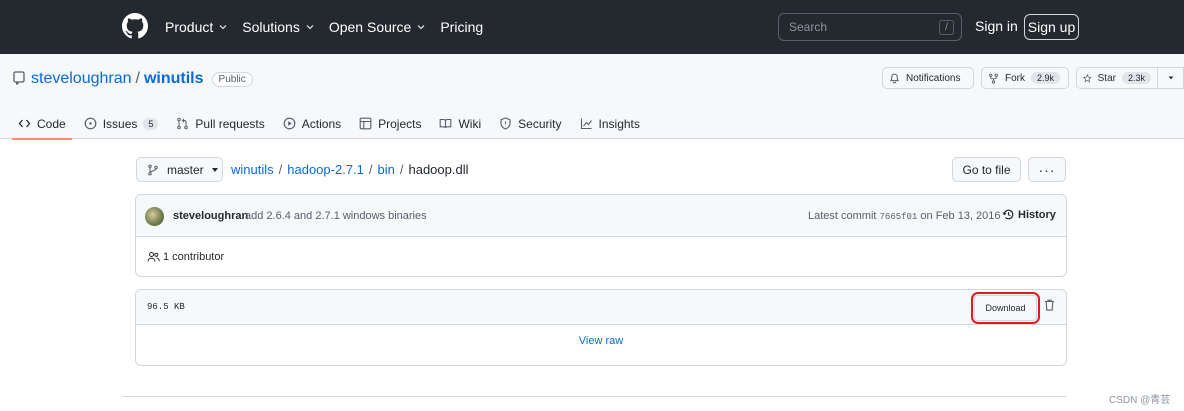 The width and height of the screenshot is (1184, 411). Describe the element at coordinates (870, 27) in the screenshot. I see `search-input: Search /` at that location.